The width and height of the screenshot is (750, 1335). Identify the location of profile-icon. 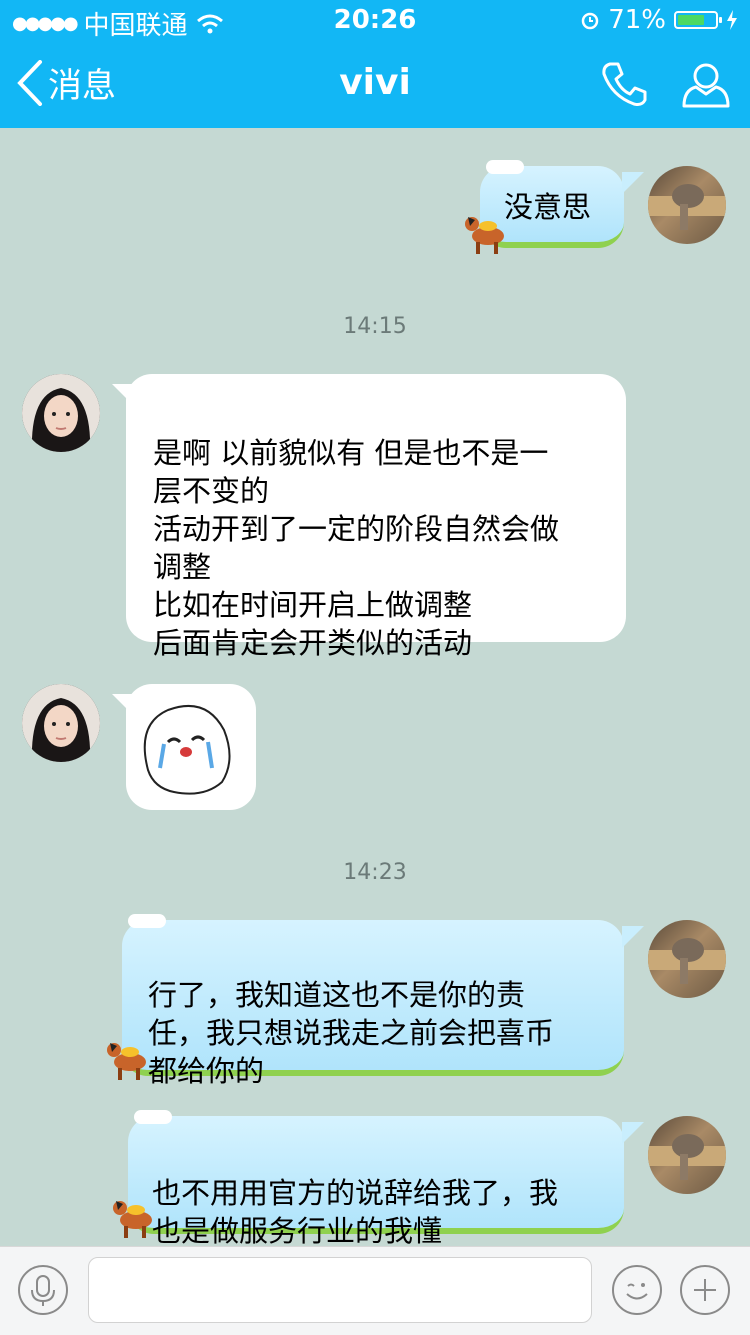
(706, 84).